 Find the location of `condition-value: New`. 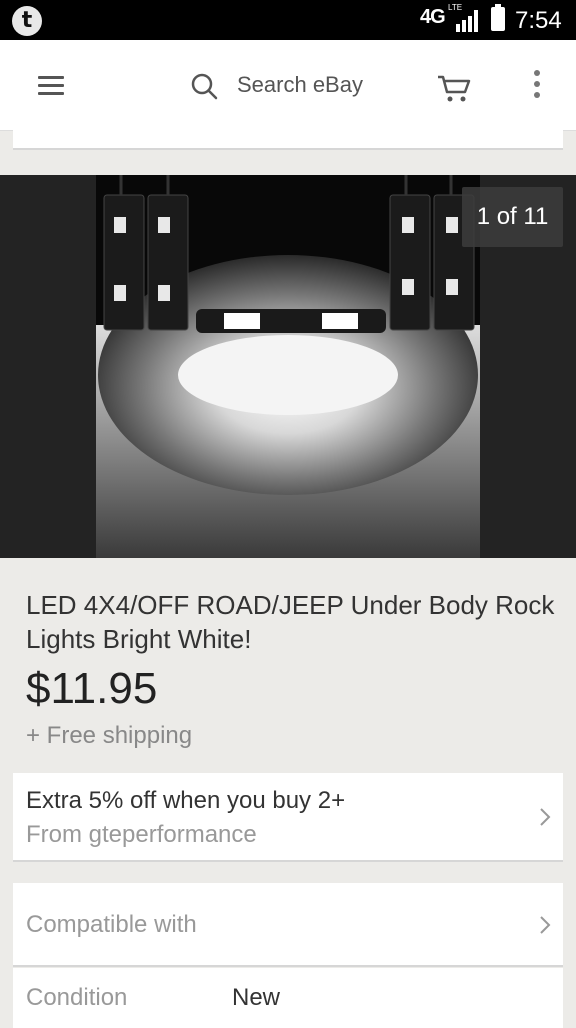

condition-value: New is located at coordinates (256, 997).